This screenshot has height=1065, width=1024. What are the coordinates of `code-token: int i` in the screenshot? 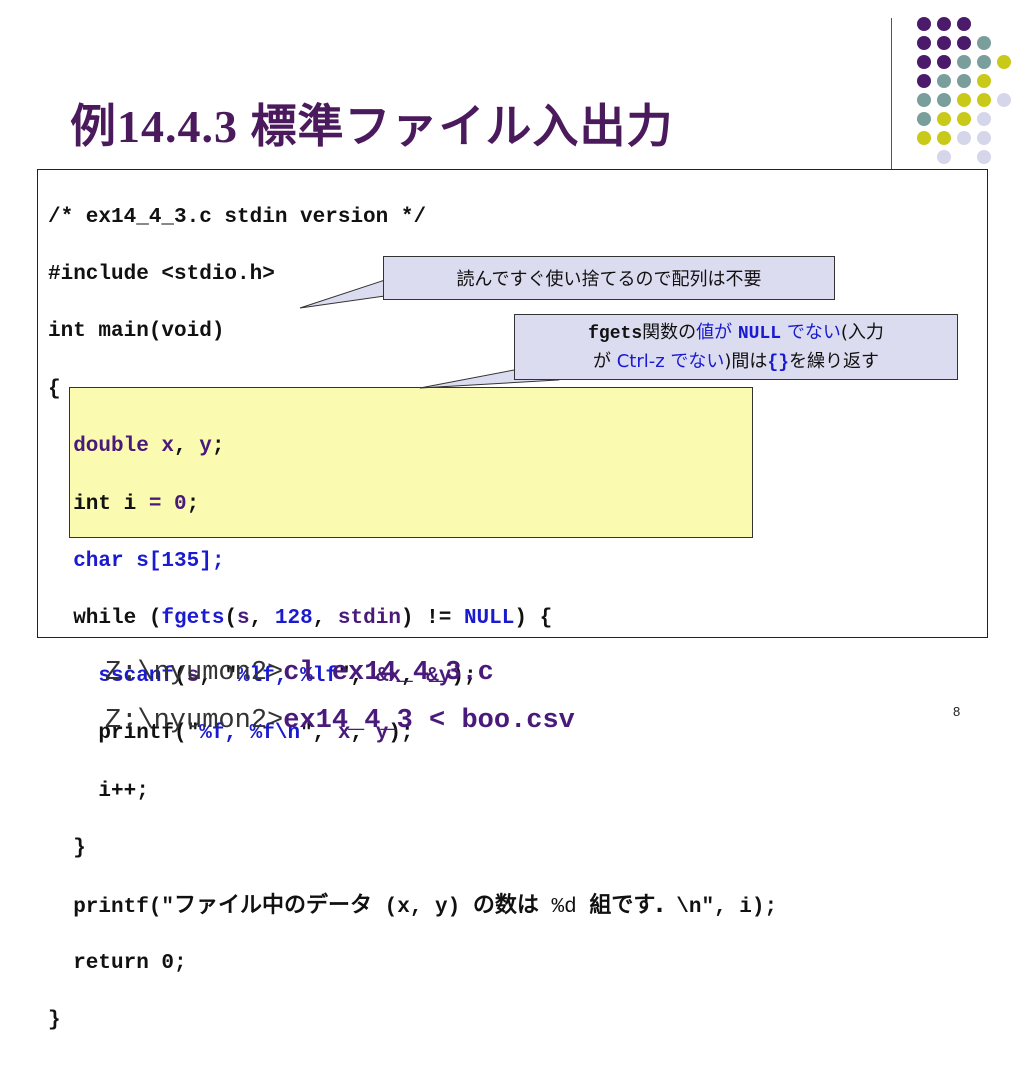 It's located at (98, 504).